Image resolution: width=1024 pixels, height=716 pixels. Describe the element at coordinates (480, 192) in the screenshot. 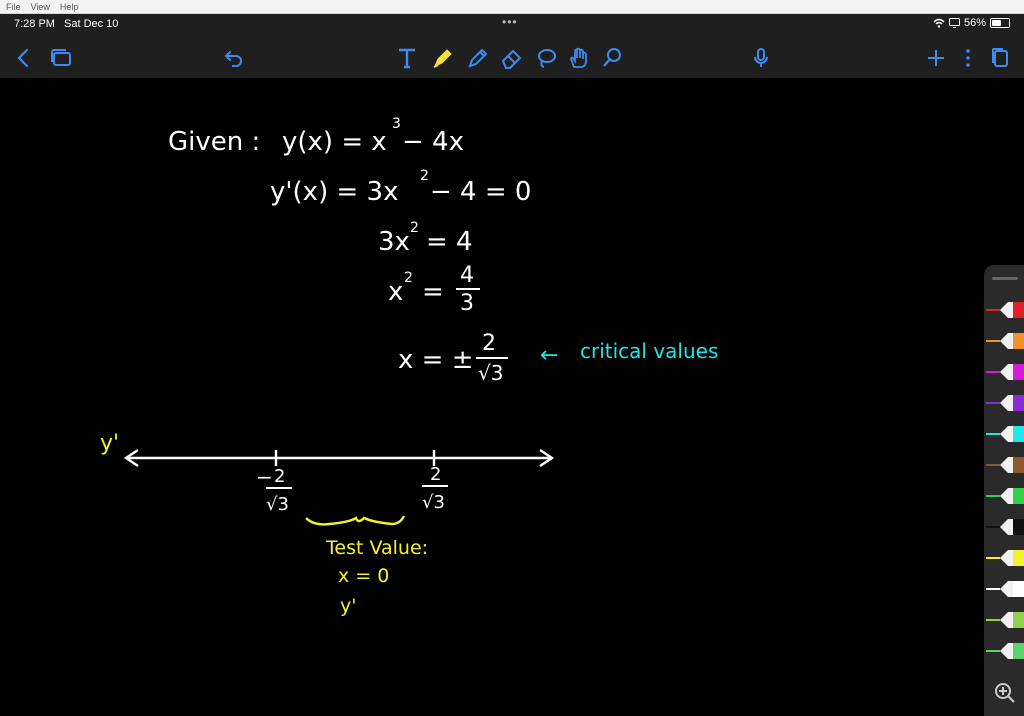

I see `derivative-tail: − 4 = 0` at that location.